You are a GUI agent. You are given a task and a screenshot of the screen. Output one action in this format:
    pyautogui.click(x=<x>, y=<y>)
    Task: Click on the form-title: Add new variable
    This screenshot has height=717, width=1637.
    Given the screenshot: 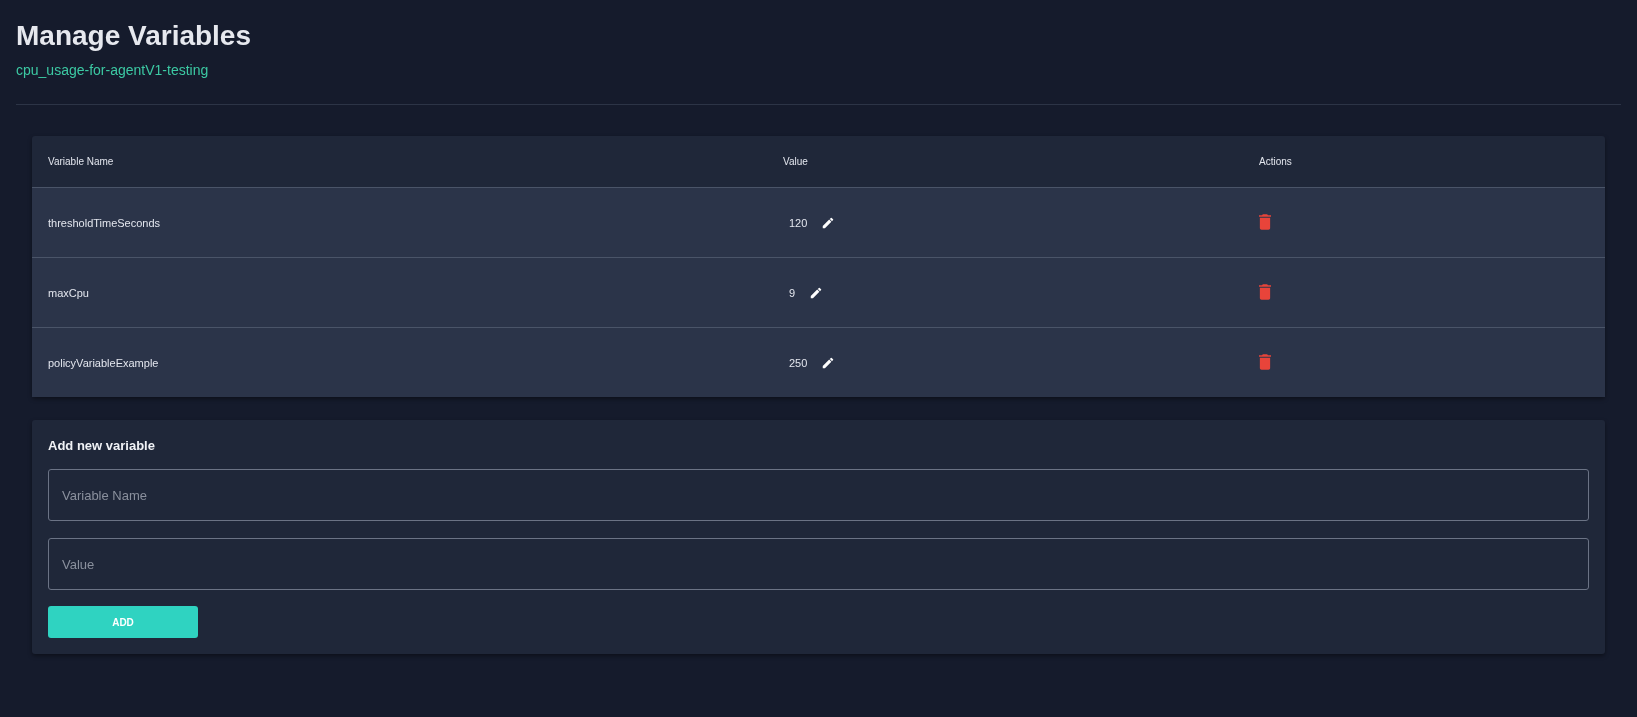 What is the action you would take?
    pyautogui.click(x=101, y=445)
    